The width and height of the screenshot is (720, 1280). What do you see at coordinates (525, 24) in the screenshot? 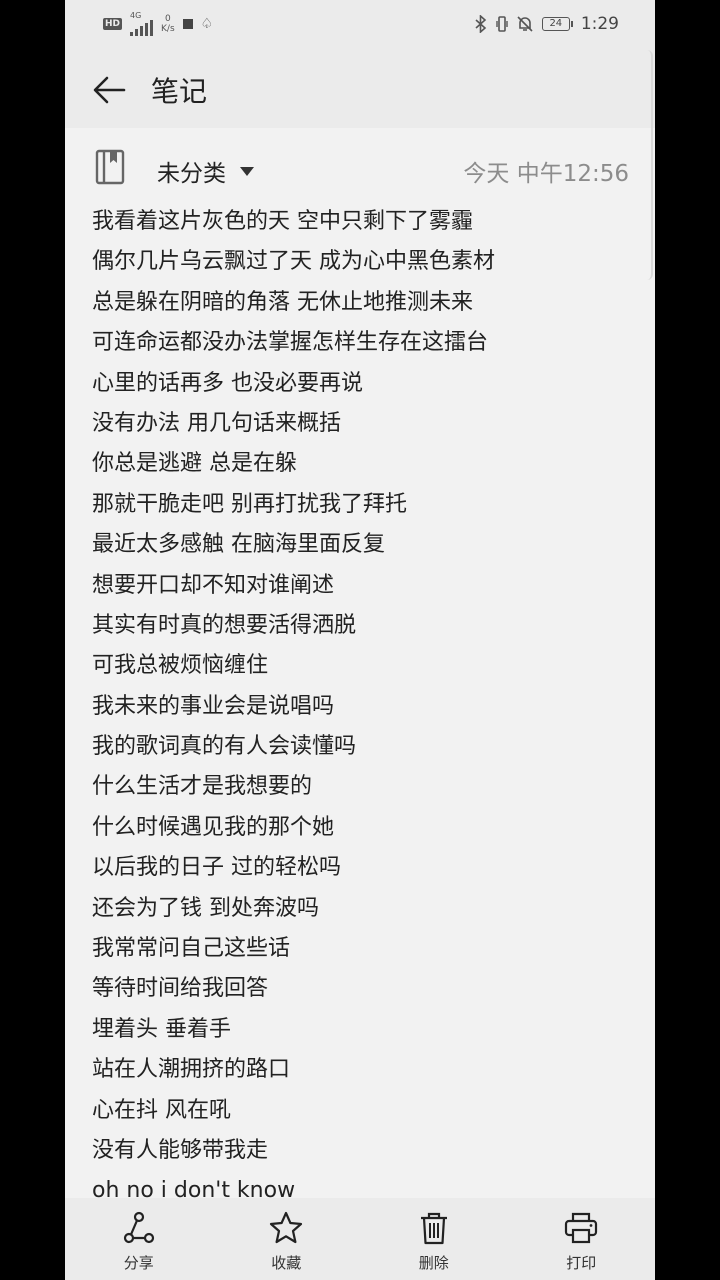
I see `mute-bell-icon` at bounding box center [525, 24].